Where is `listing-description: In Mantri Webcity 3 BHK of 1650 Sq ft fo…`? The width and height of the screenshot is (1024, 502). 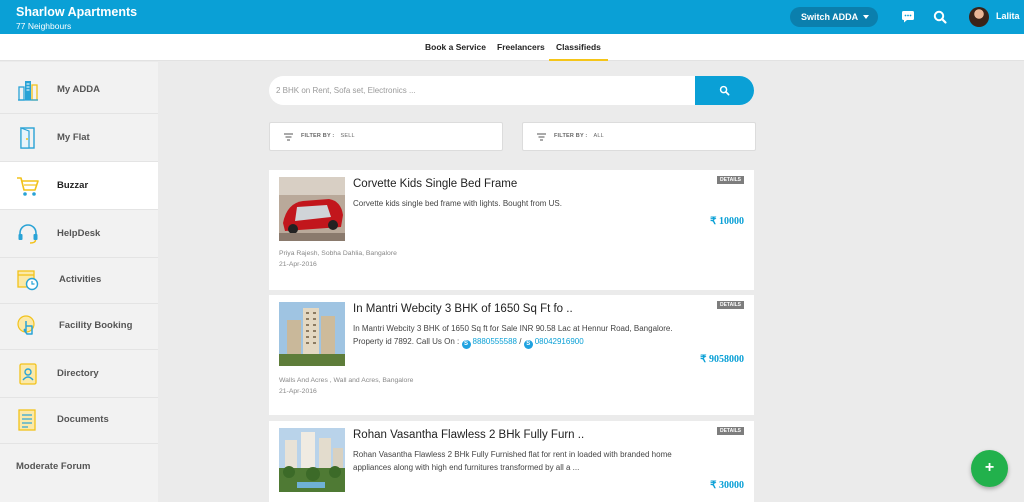 listing-description: In Mantri Webcity 3 BHK of 1650 Sq ft fo… is located at coordinates (523, 335).